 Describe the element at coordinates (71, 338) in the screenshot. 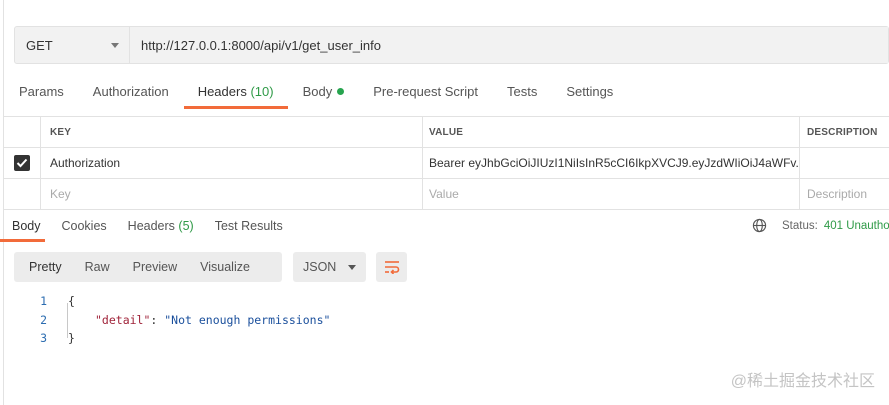

I see `json-close-brace: }` at that location.